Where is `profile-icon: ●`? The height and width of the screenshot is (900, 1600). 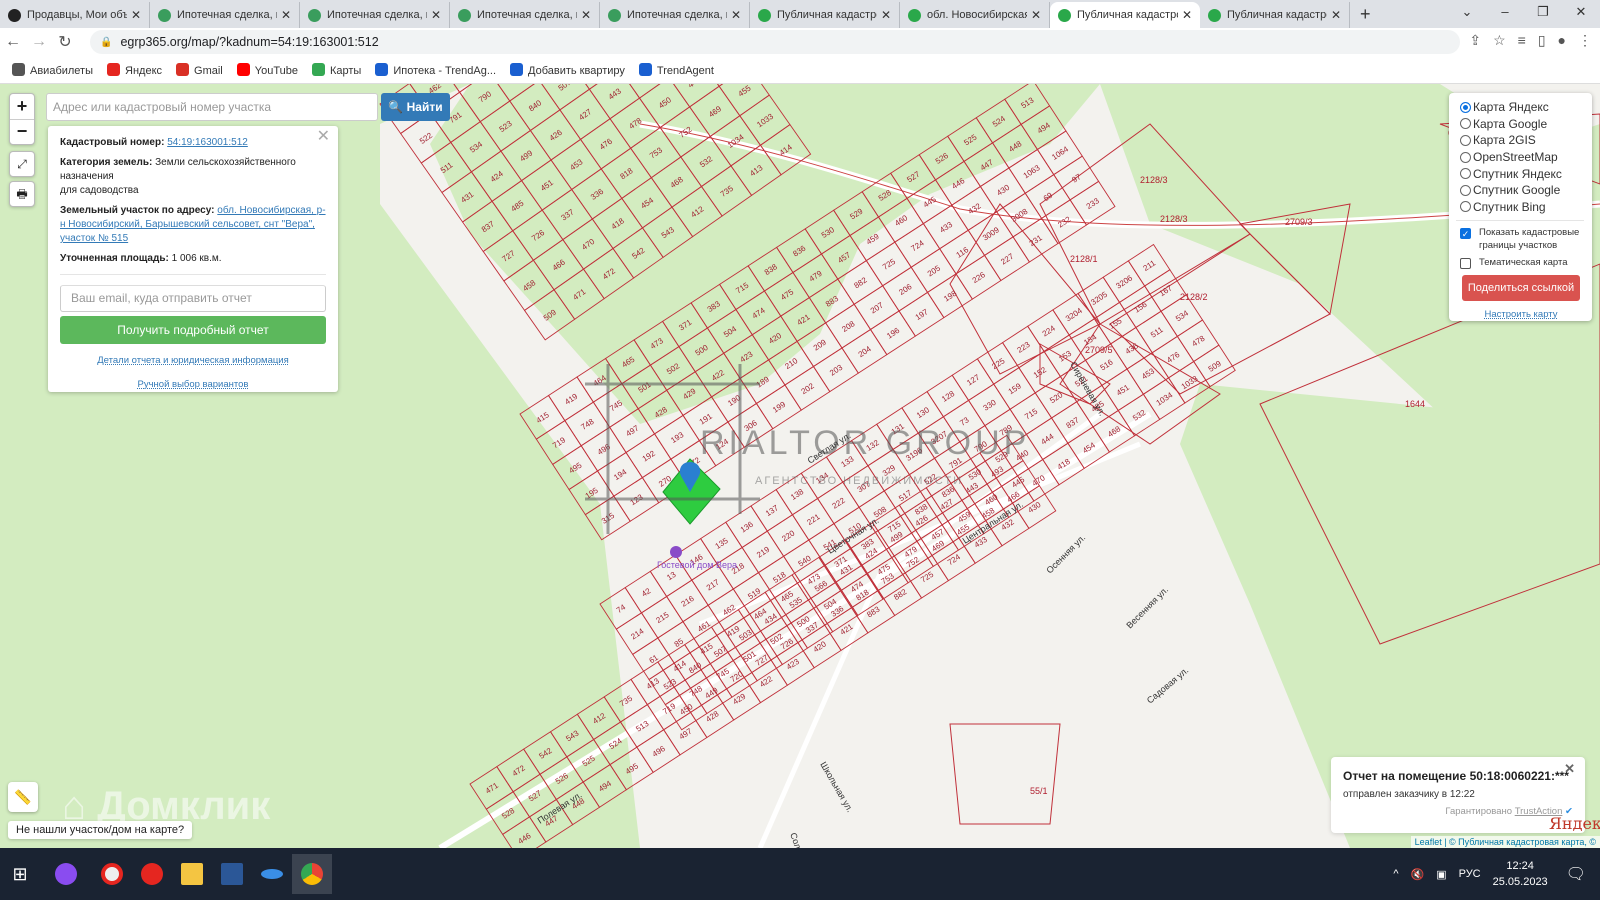
profile-icon: ● is located at coordinates (1562, 40).